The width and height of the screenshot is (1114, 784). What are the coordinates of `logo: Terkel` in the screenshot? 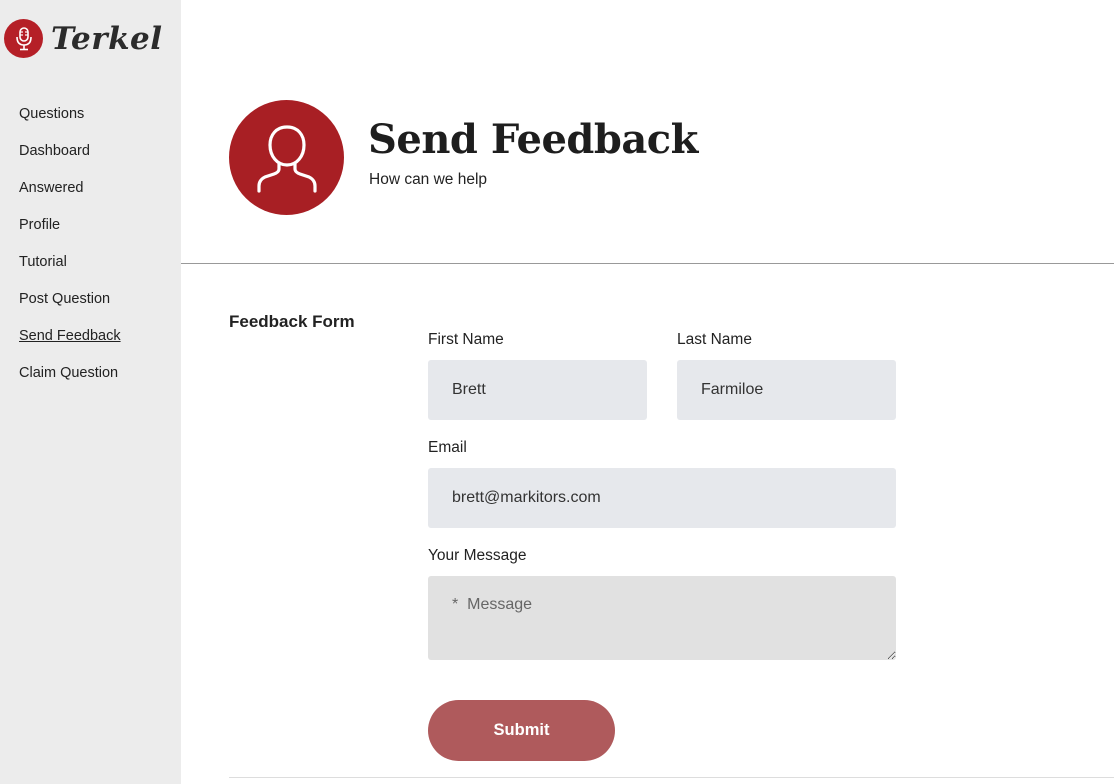 It's located at (83, 38).